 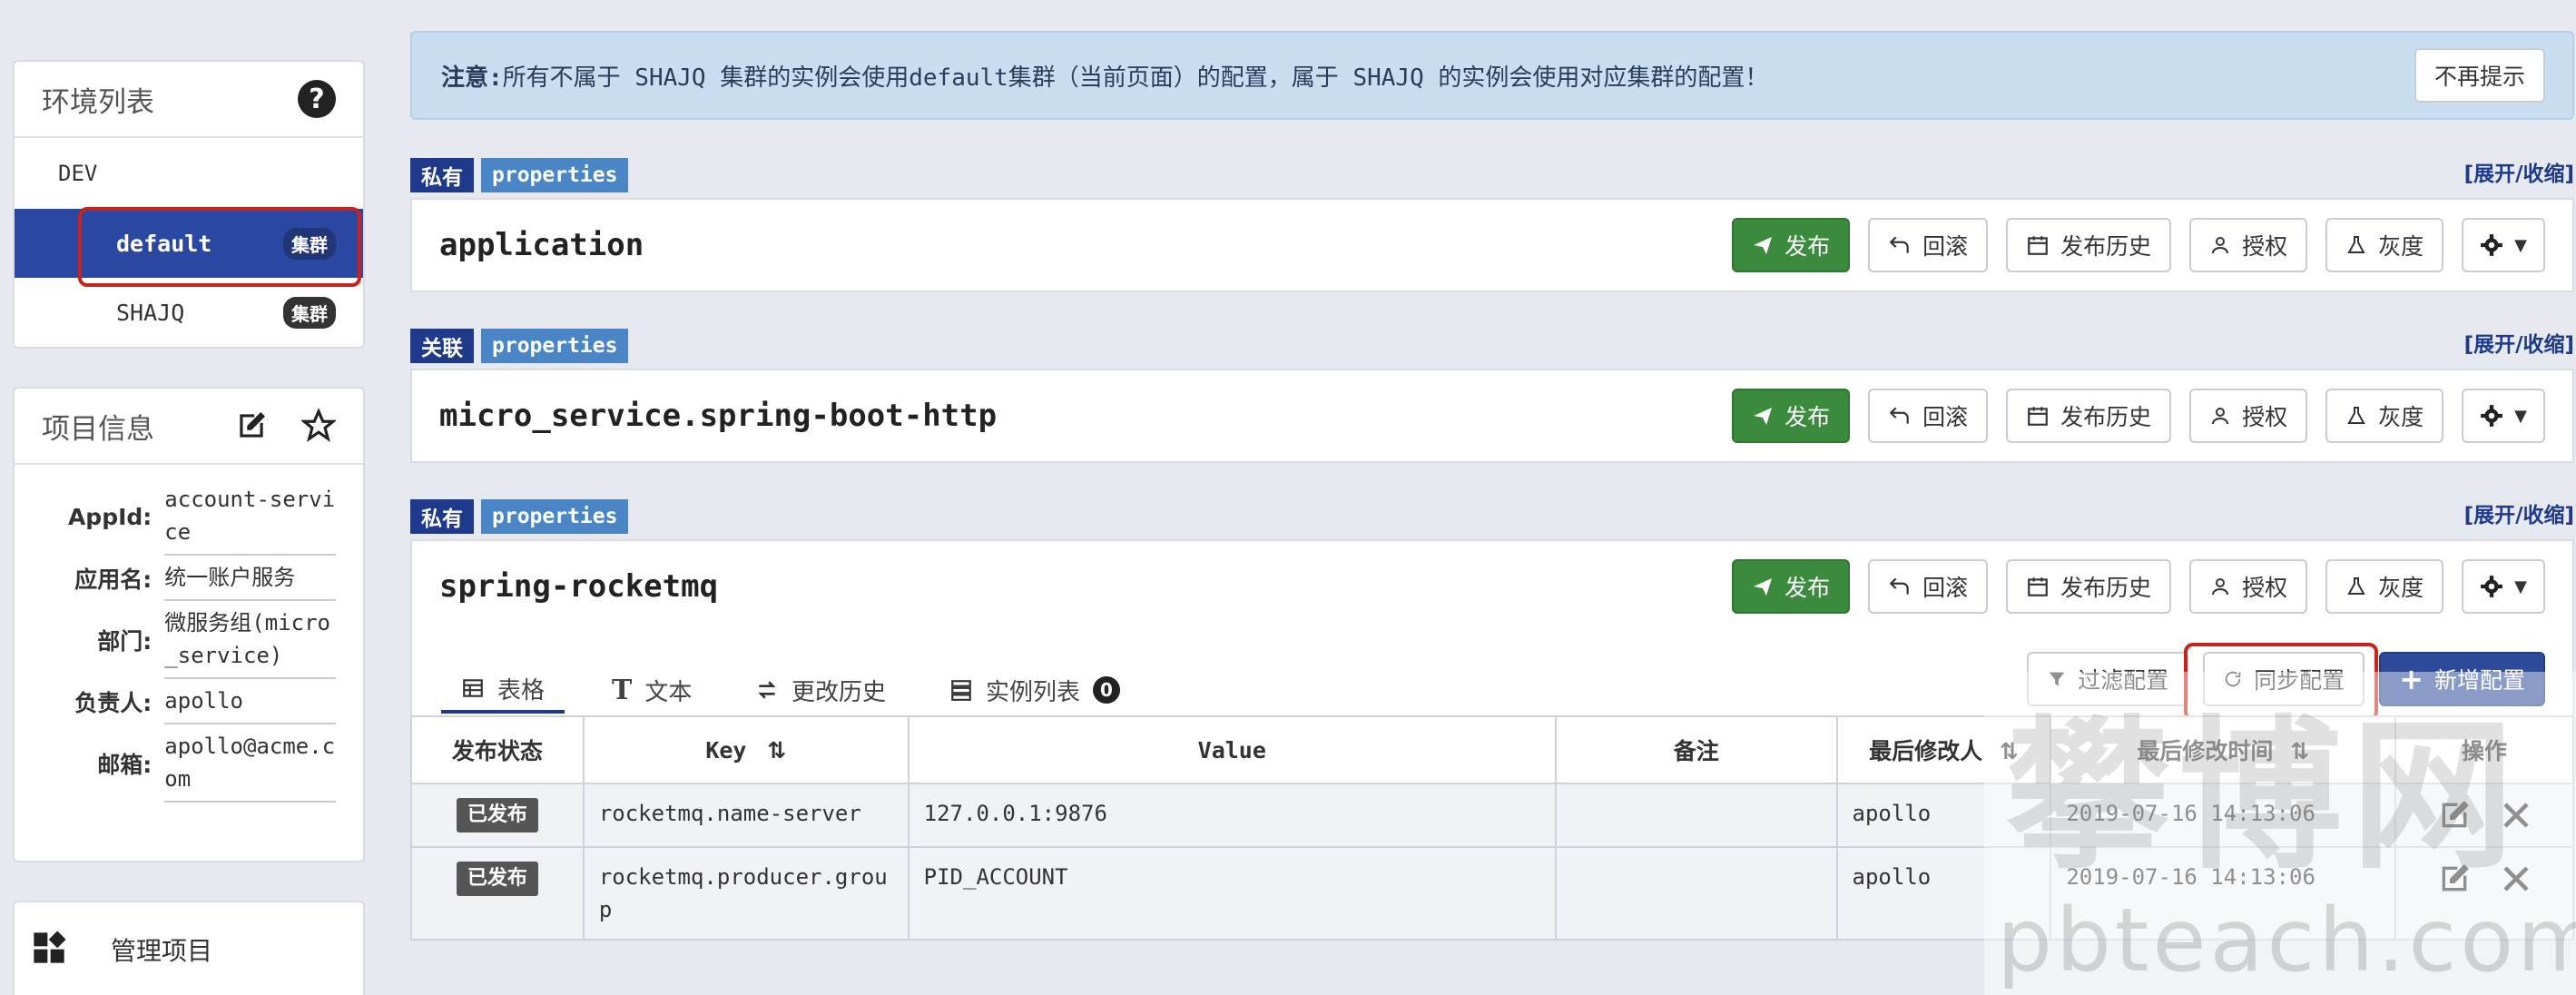 I want to click on cluster-item-default: default 集群, so click(x=189, y=243).